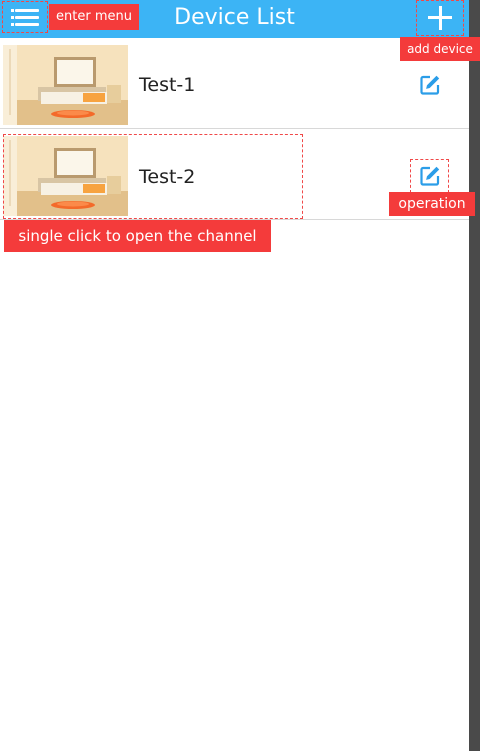 This screenshot has width=480, height=751. What do you see at coordinates (474, 375) in the screenshot?
I see `scrollbar-edge` at bounding box center [474, 375].